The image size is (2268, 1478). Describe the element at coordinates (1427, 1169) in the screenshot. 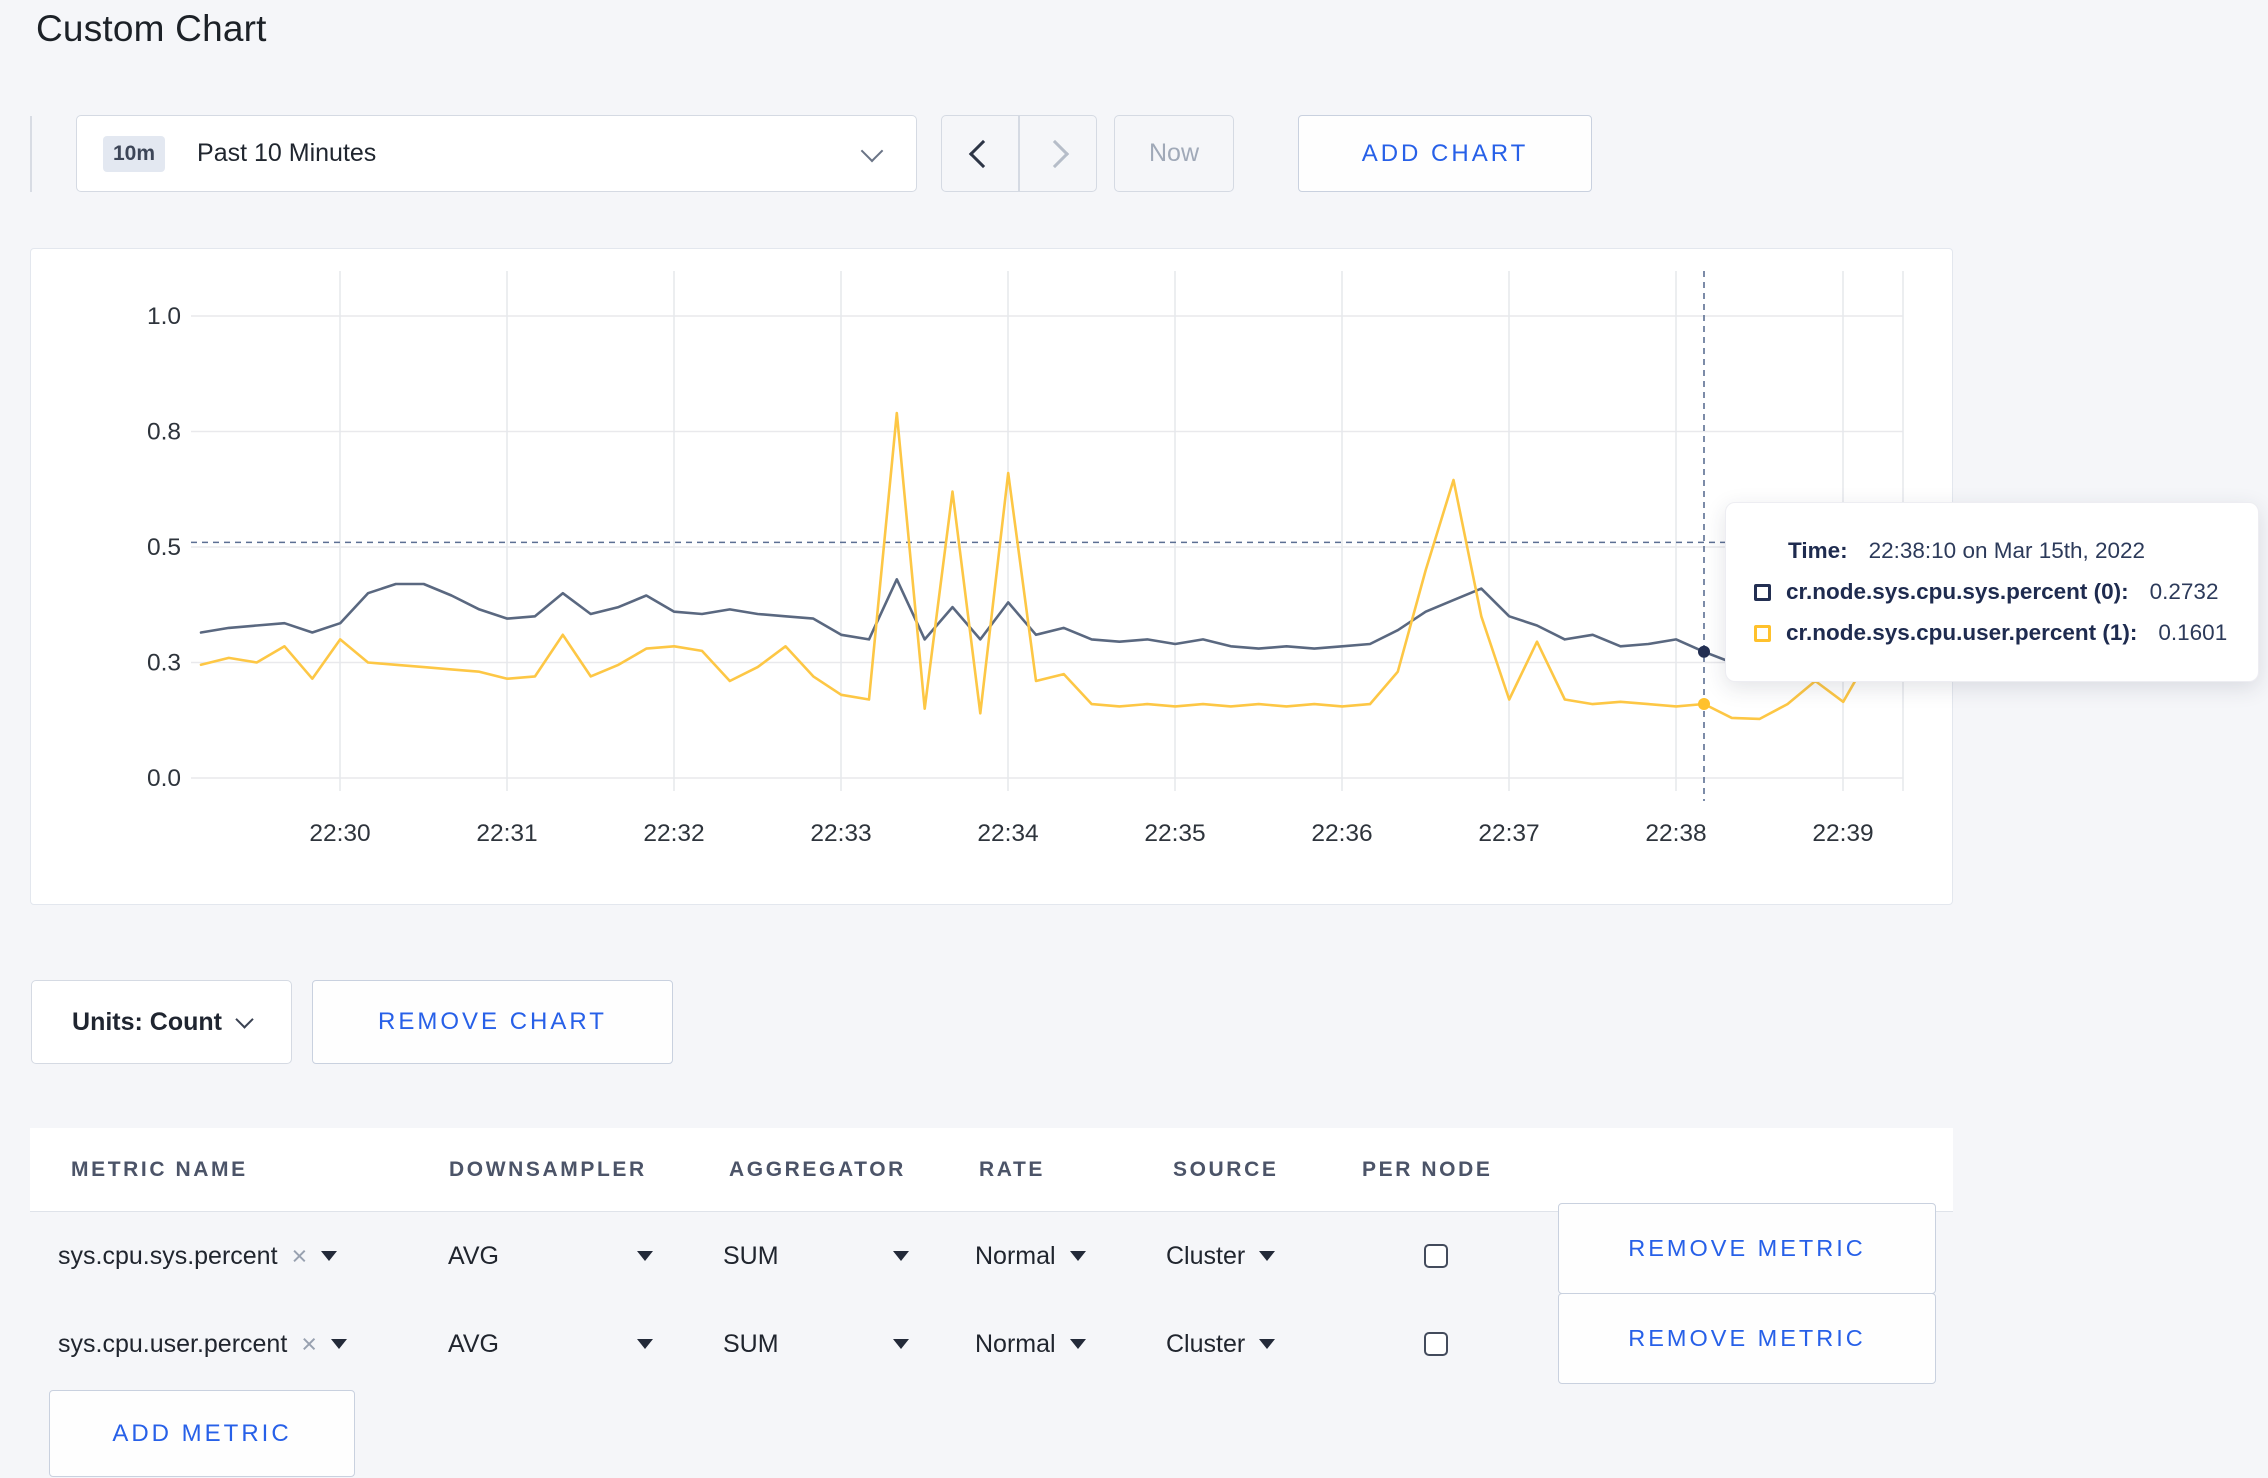

I see `column-header-per-node: PER NODE` at that location.